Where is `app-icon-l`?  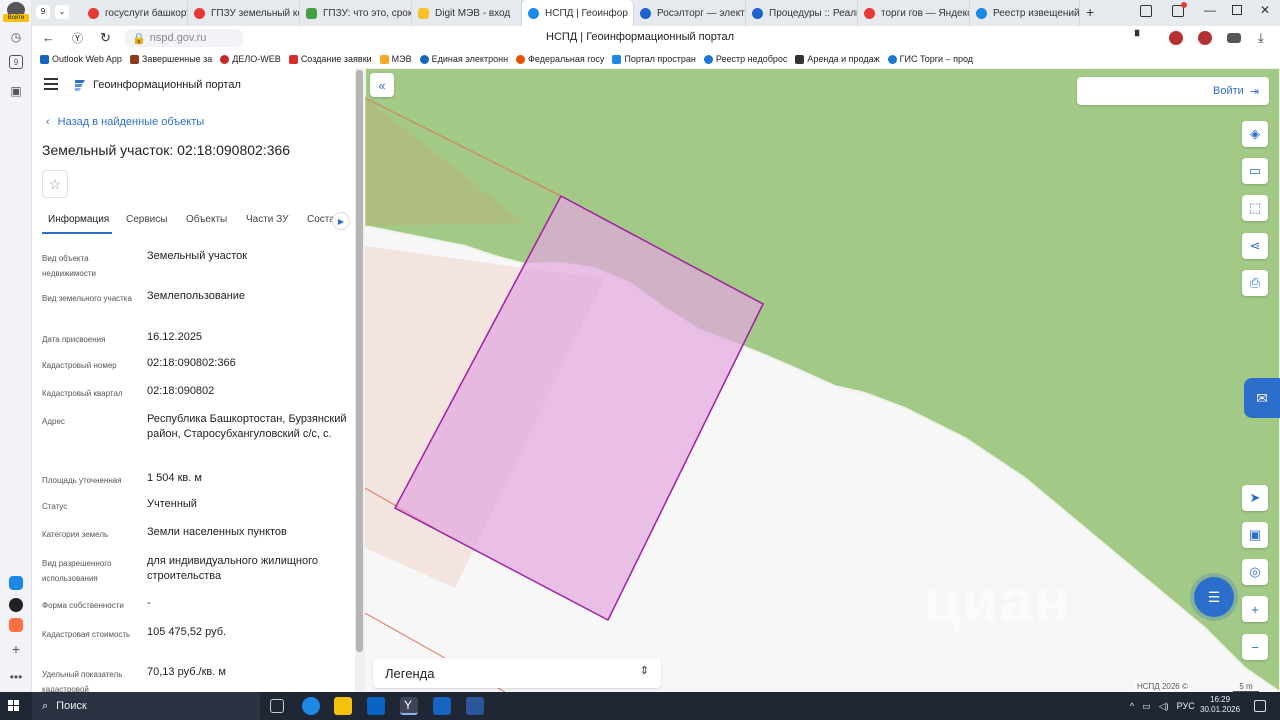 app-icon-l is located at coordinates (442, 706).